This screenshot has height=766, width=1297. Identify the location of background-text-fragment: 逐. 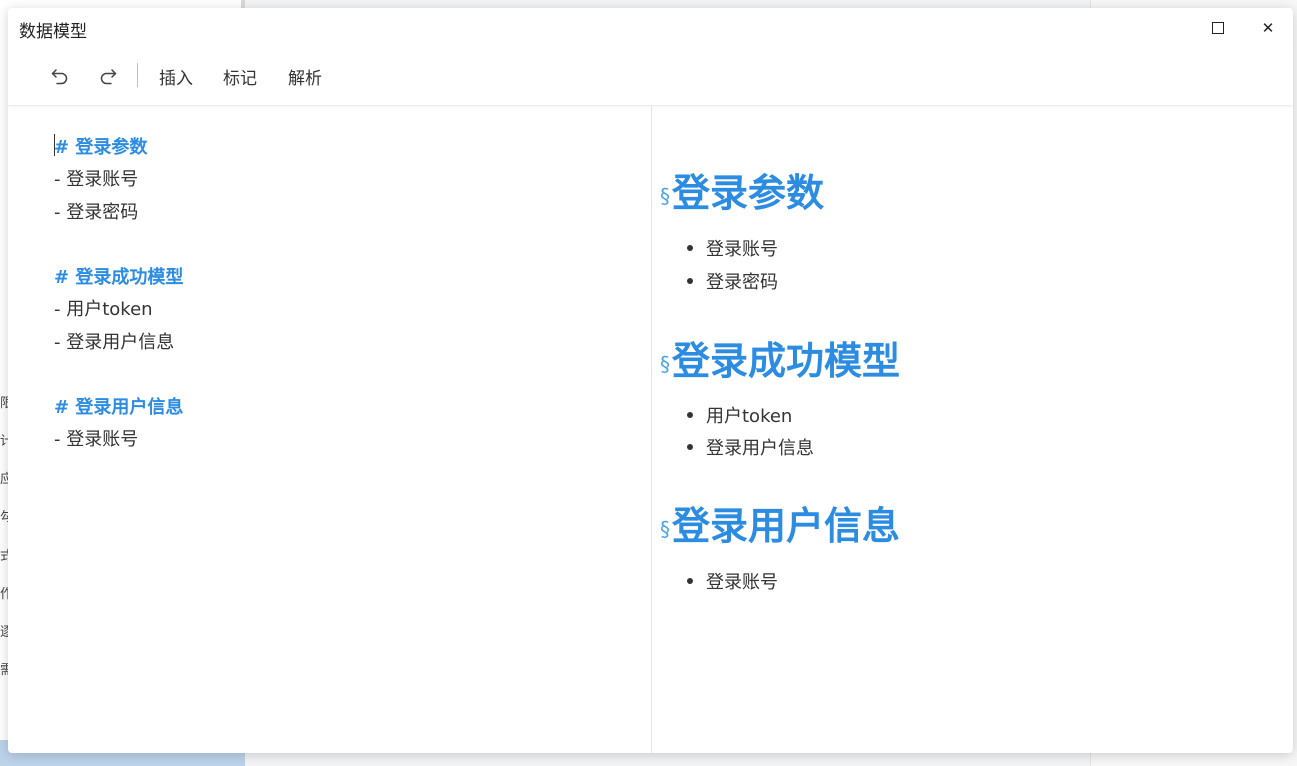
(4, 632).